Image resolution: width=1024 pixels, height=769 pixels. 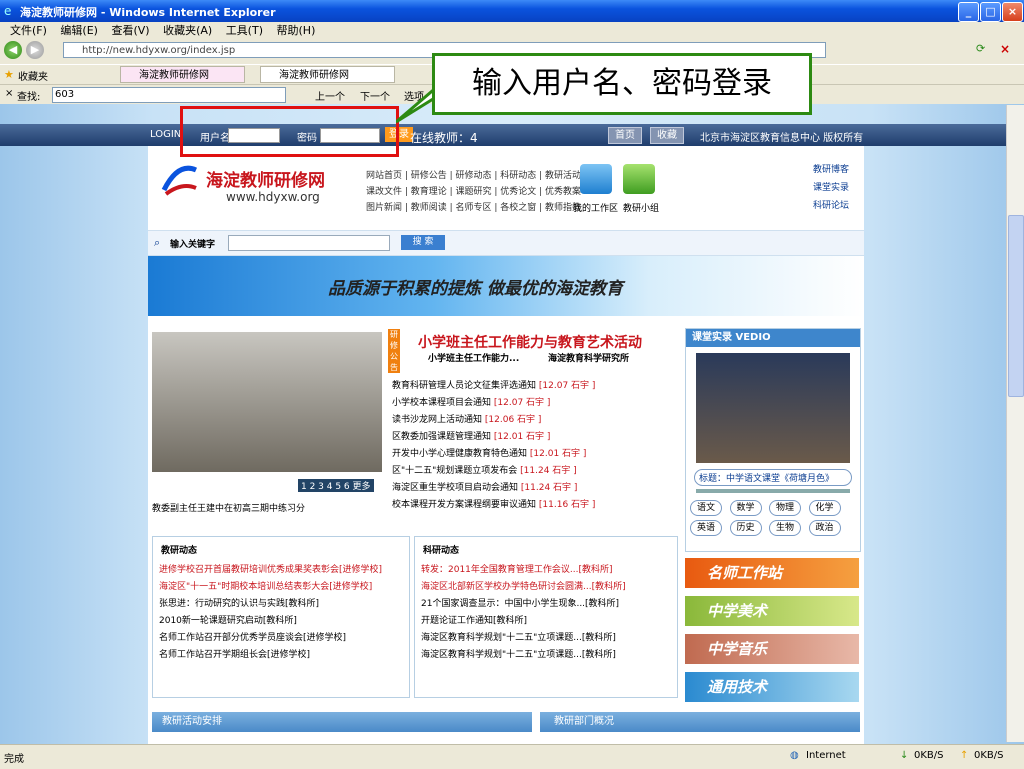 I want to click on banner-tech: 通用技术, so click(x=772, y=687).